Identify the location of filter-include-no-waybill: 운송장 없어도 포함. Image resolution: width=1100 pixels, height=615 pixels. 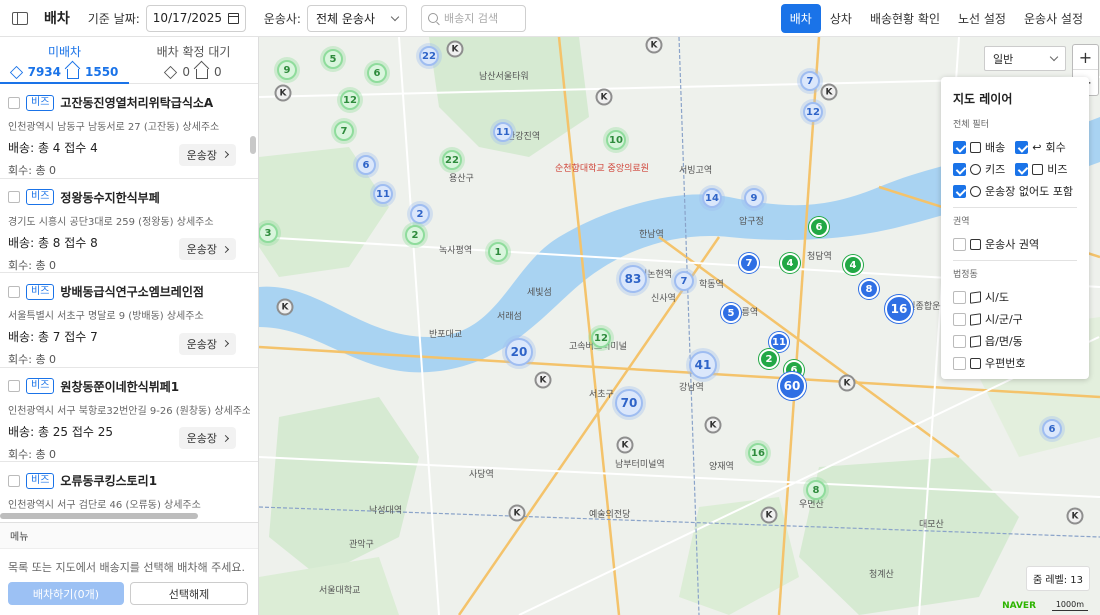
(1015, 191).